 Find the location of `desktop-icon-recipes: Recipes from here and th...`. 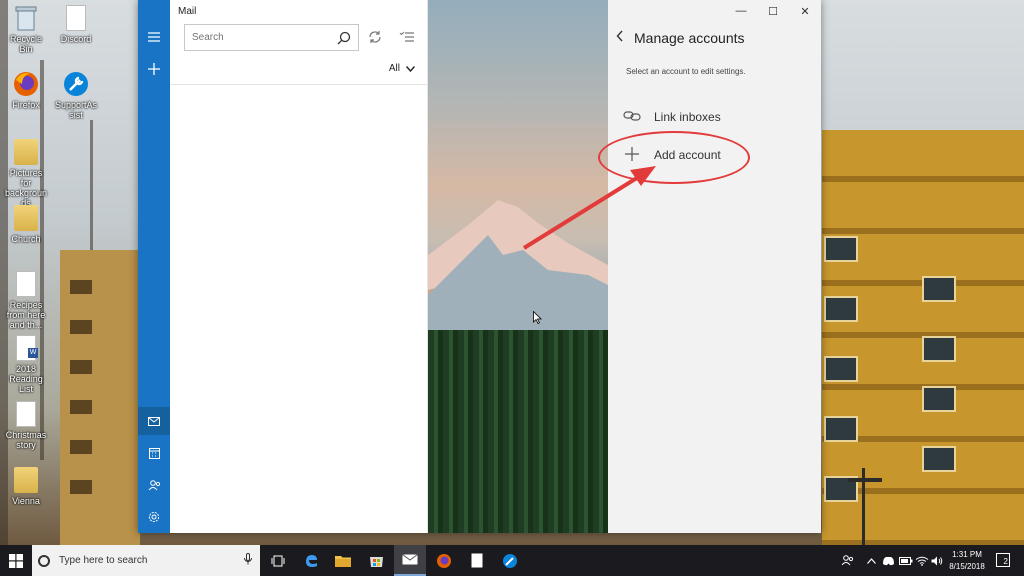

desktop-icon-recipes: Recipes from here and th... is located at coordinates (26, 300).